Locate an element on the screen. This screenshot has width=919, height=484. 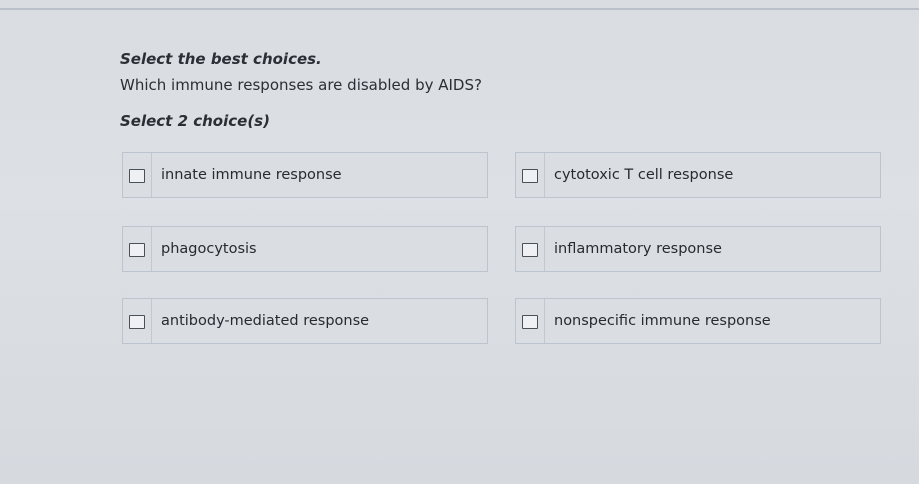
choice-option: antibody-mediated response is located at coordinates (305, 321).